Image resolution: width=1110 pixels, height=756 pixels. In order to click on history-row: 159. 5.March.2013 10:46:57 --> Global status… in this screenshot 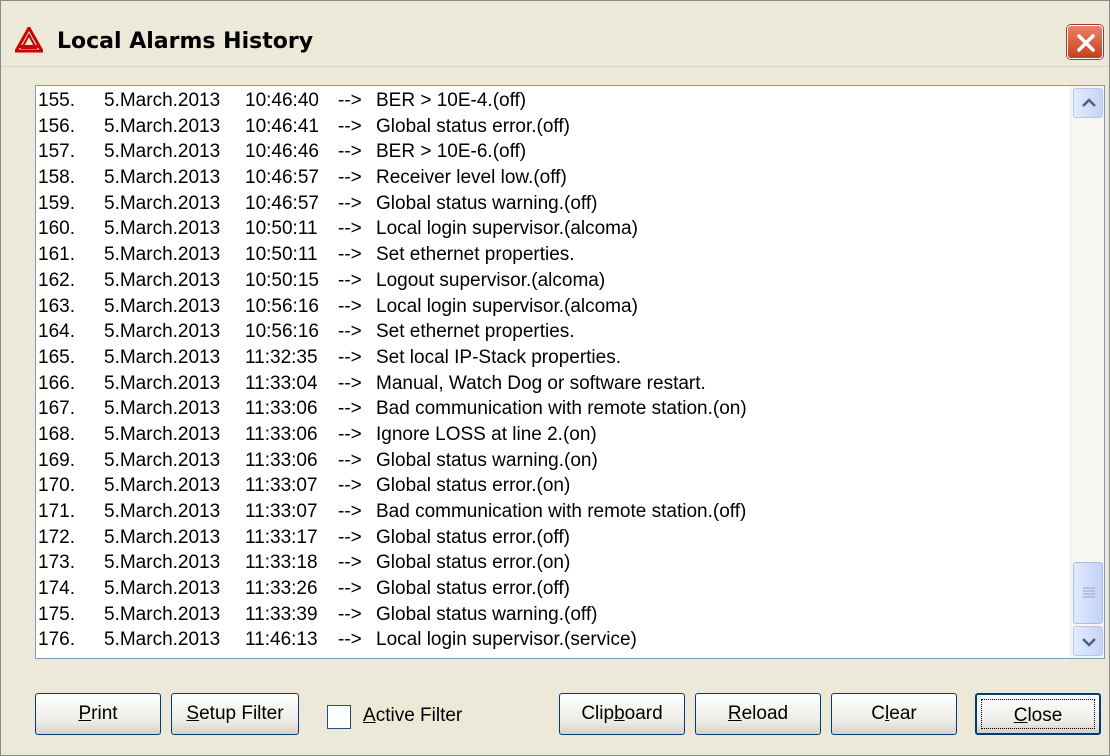, I will do `click(552, 204)`.